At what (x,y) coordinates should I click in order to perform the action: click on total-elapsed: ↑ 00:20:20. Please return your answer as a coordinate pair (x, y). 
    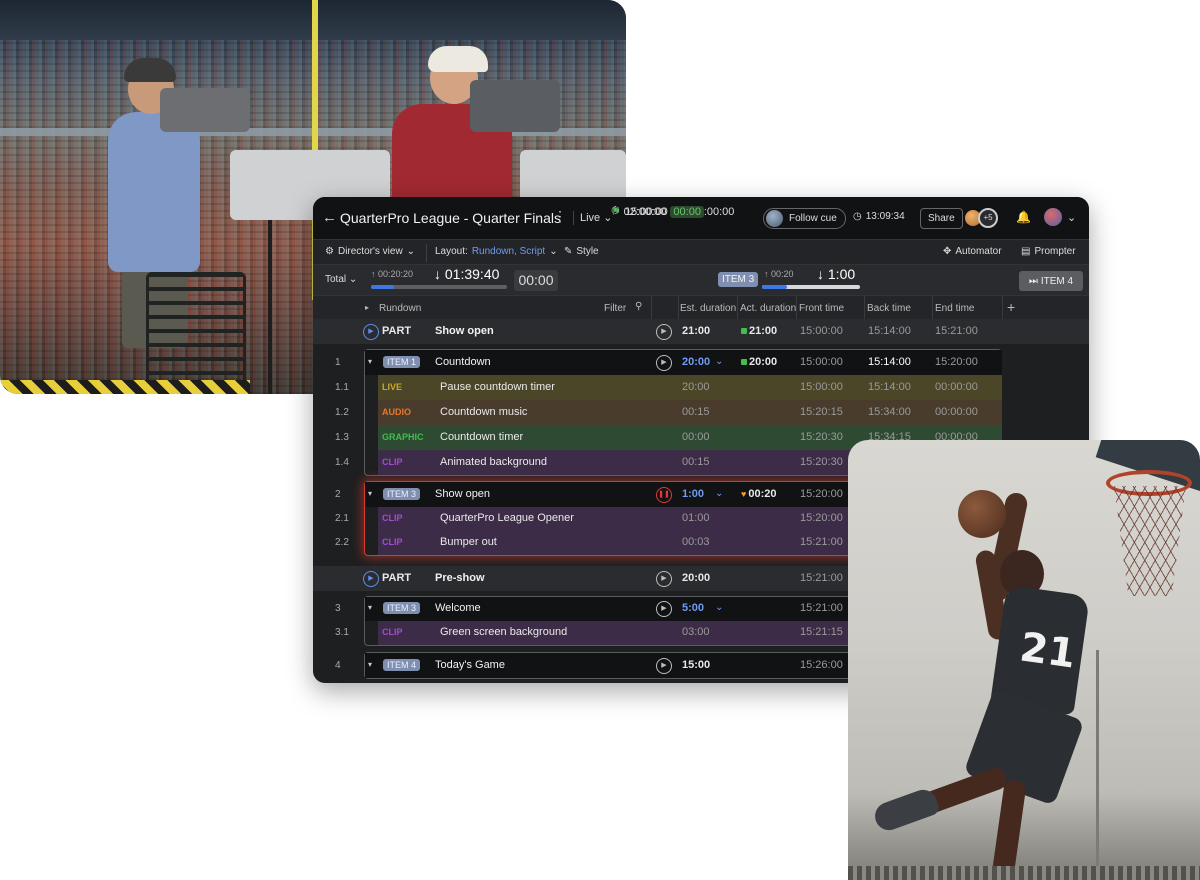
    Looking at the image, I should click on (392, 274).